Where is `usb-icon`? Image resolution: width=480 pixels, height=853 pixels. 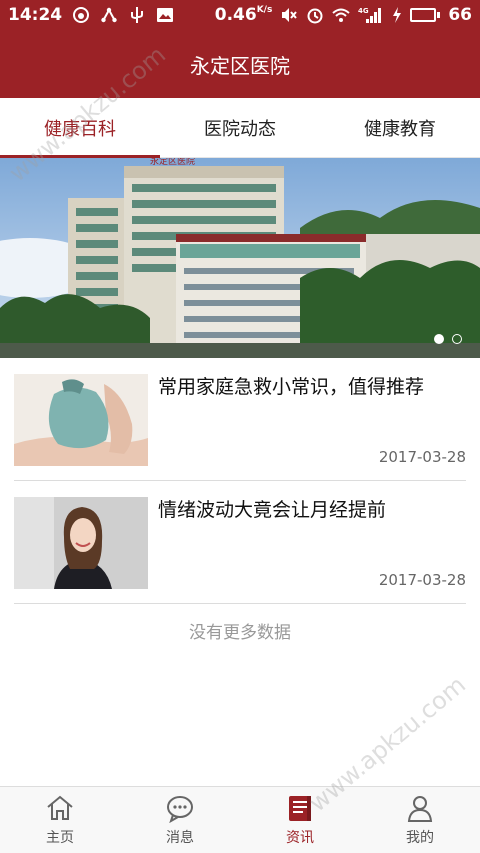
usb-icon is located at coordinates (137, 15).